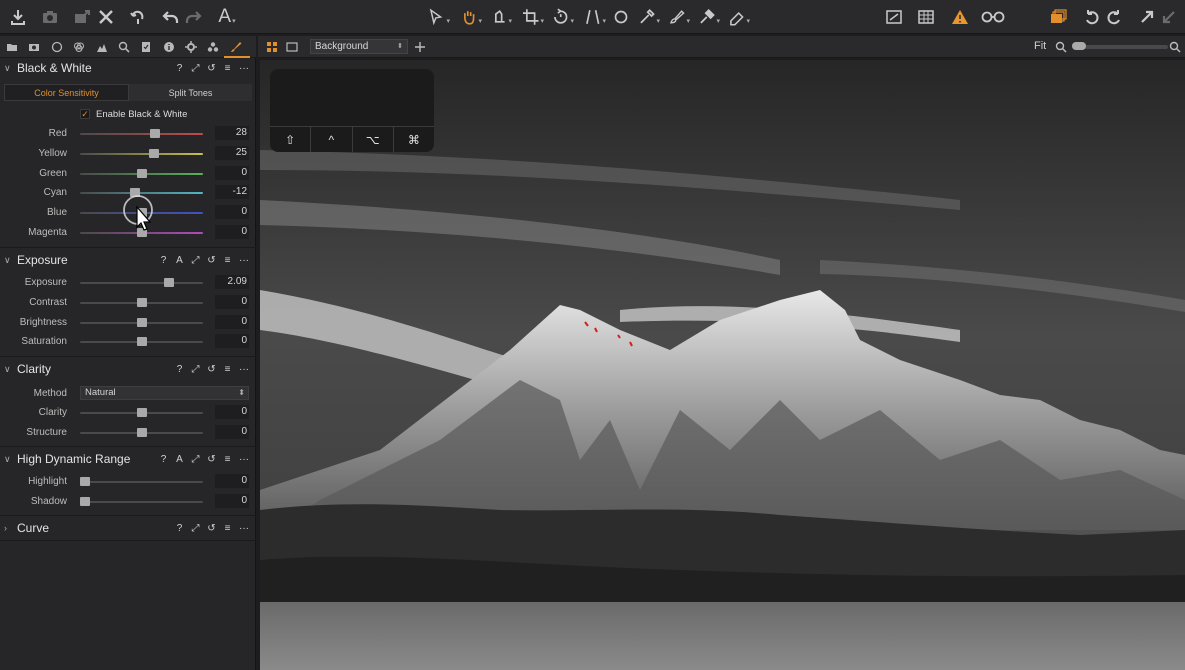 The image size is (1185, 670). What do you see at coordinates (709, 17) in the screenshot?
I see `gradient-tool-icon: ▾` at bounding box center [709, 17].